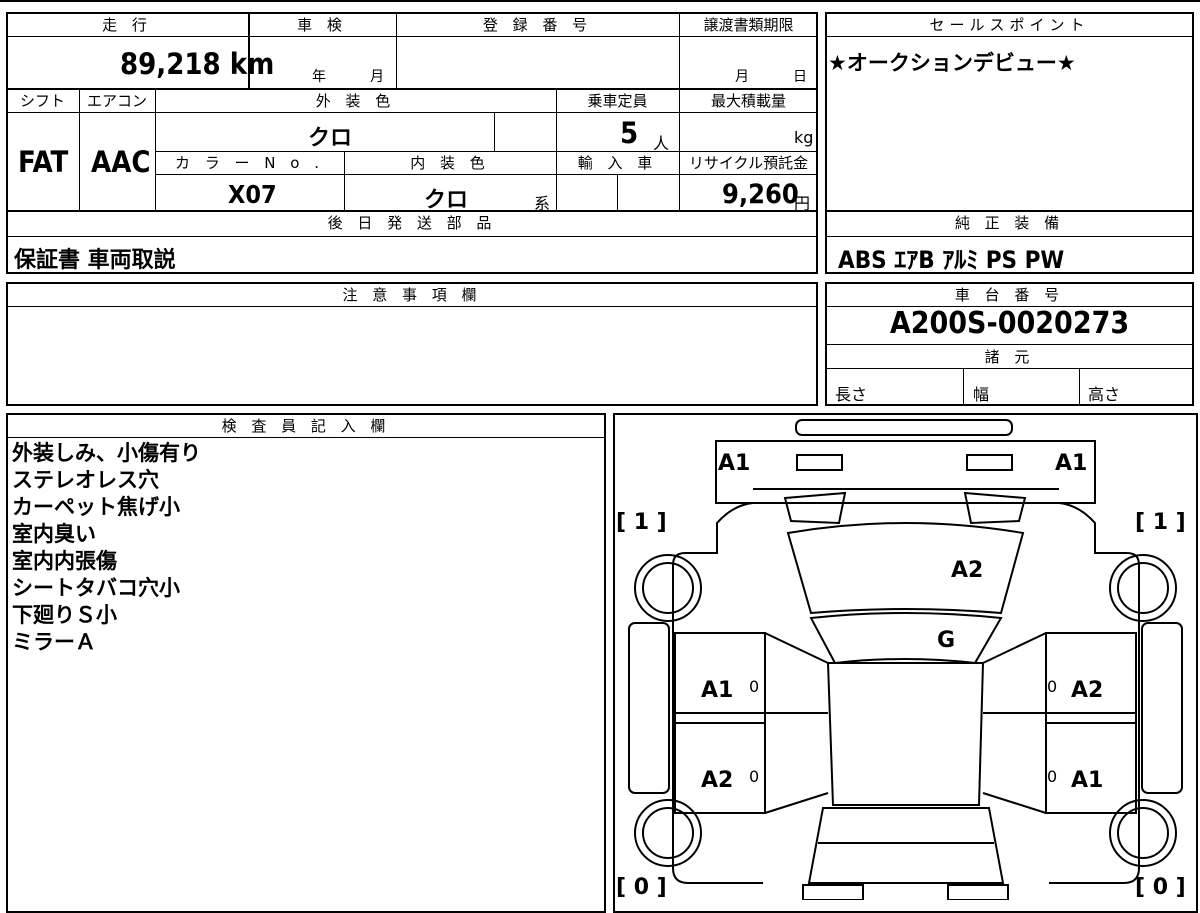  Describe the element at coordinates (661, 143) in the screenshot. I see `capacity-unit: 人` at that location.